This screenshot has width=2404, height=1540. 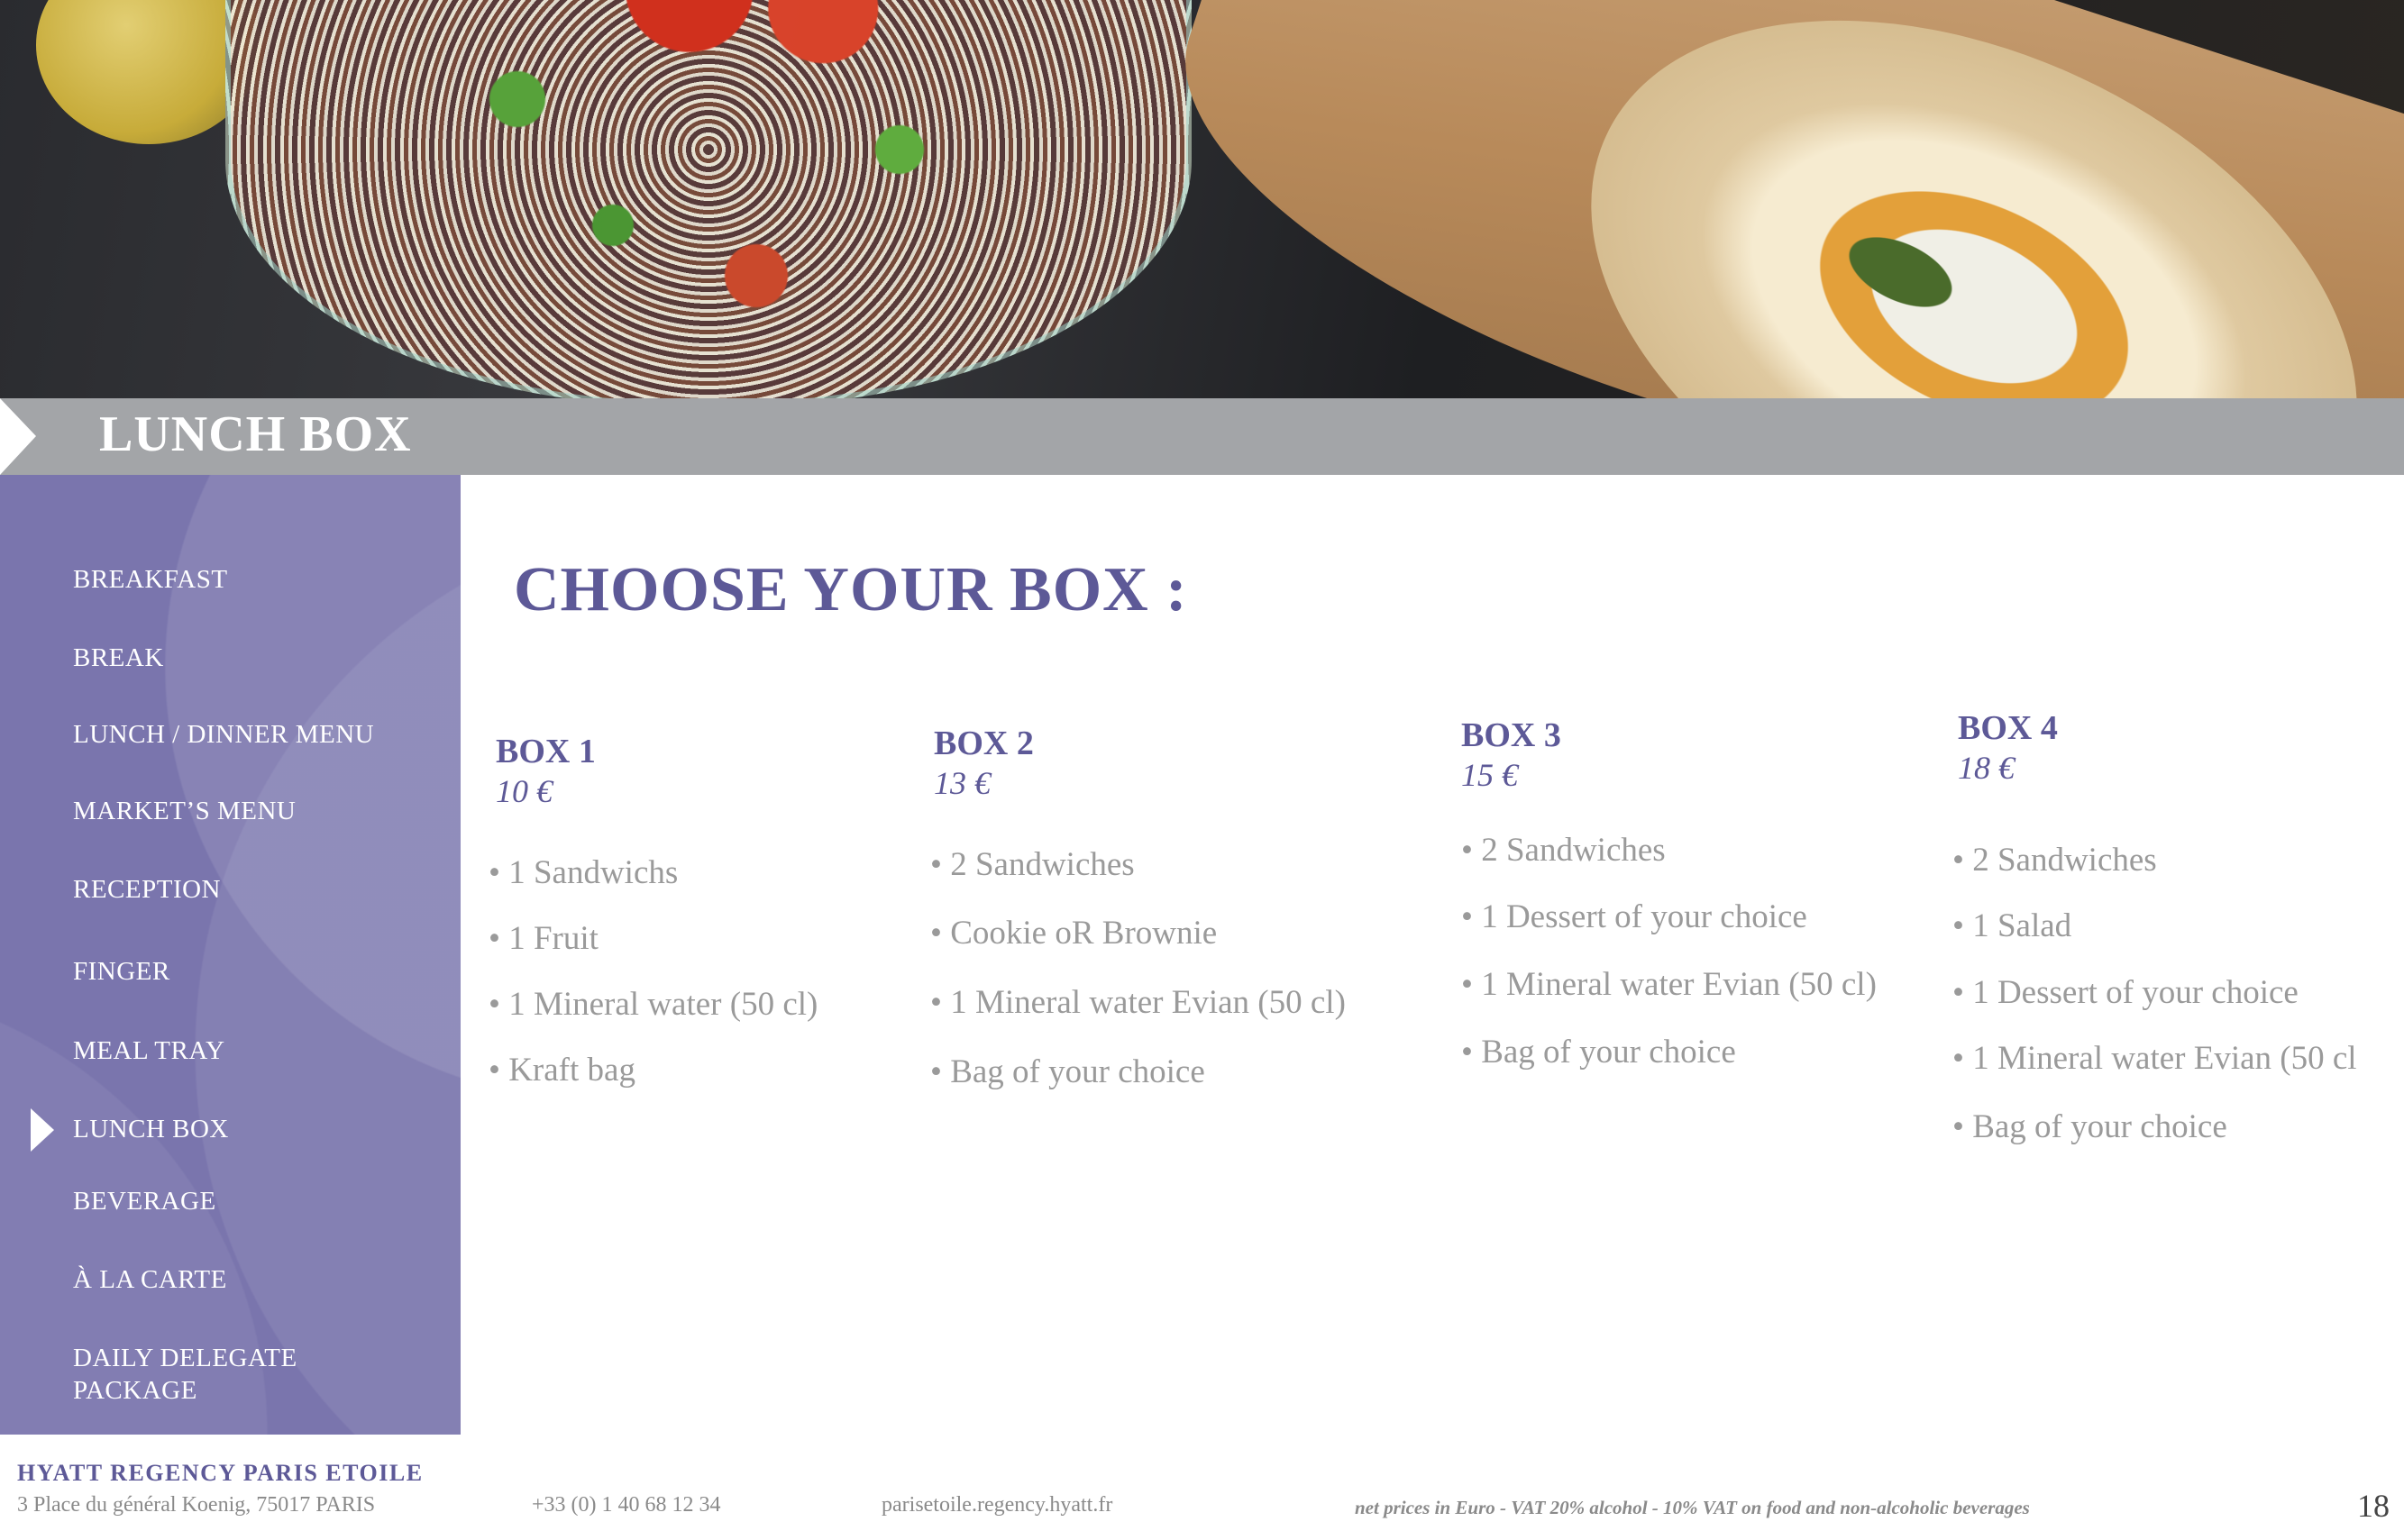 What do you see at coordinates (185, 1374) in the screenshot?
I see `sidebar-item-daily-delegate-package: DAILY DELEGATE PACKAGE` at bounding box center [185, 1374].